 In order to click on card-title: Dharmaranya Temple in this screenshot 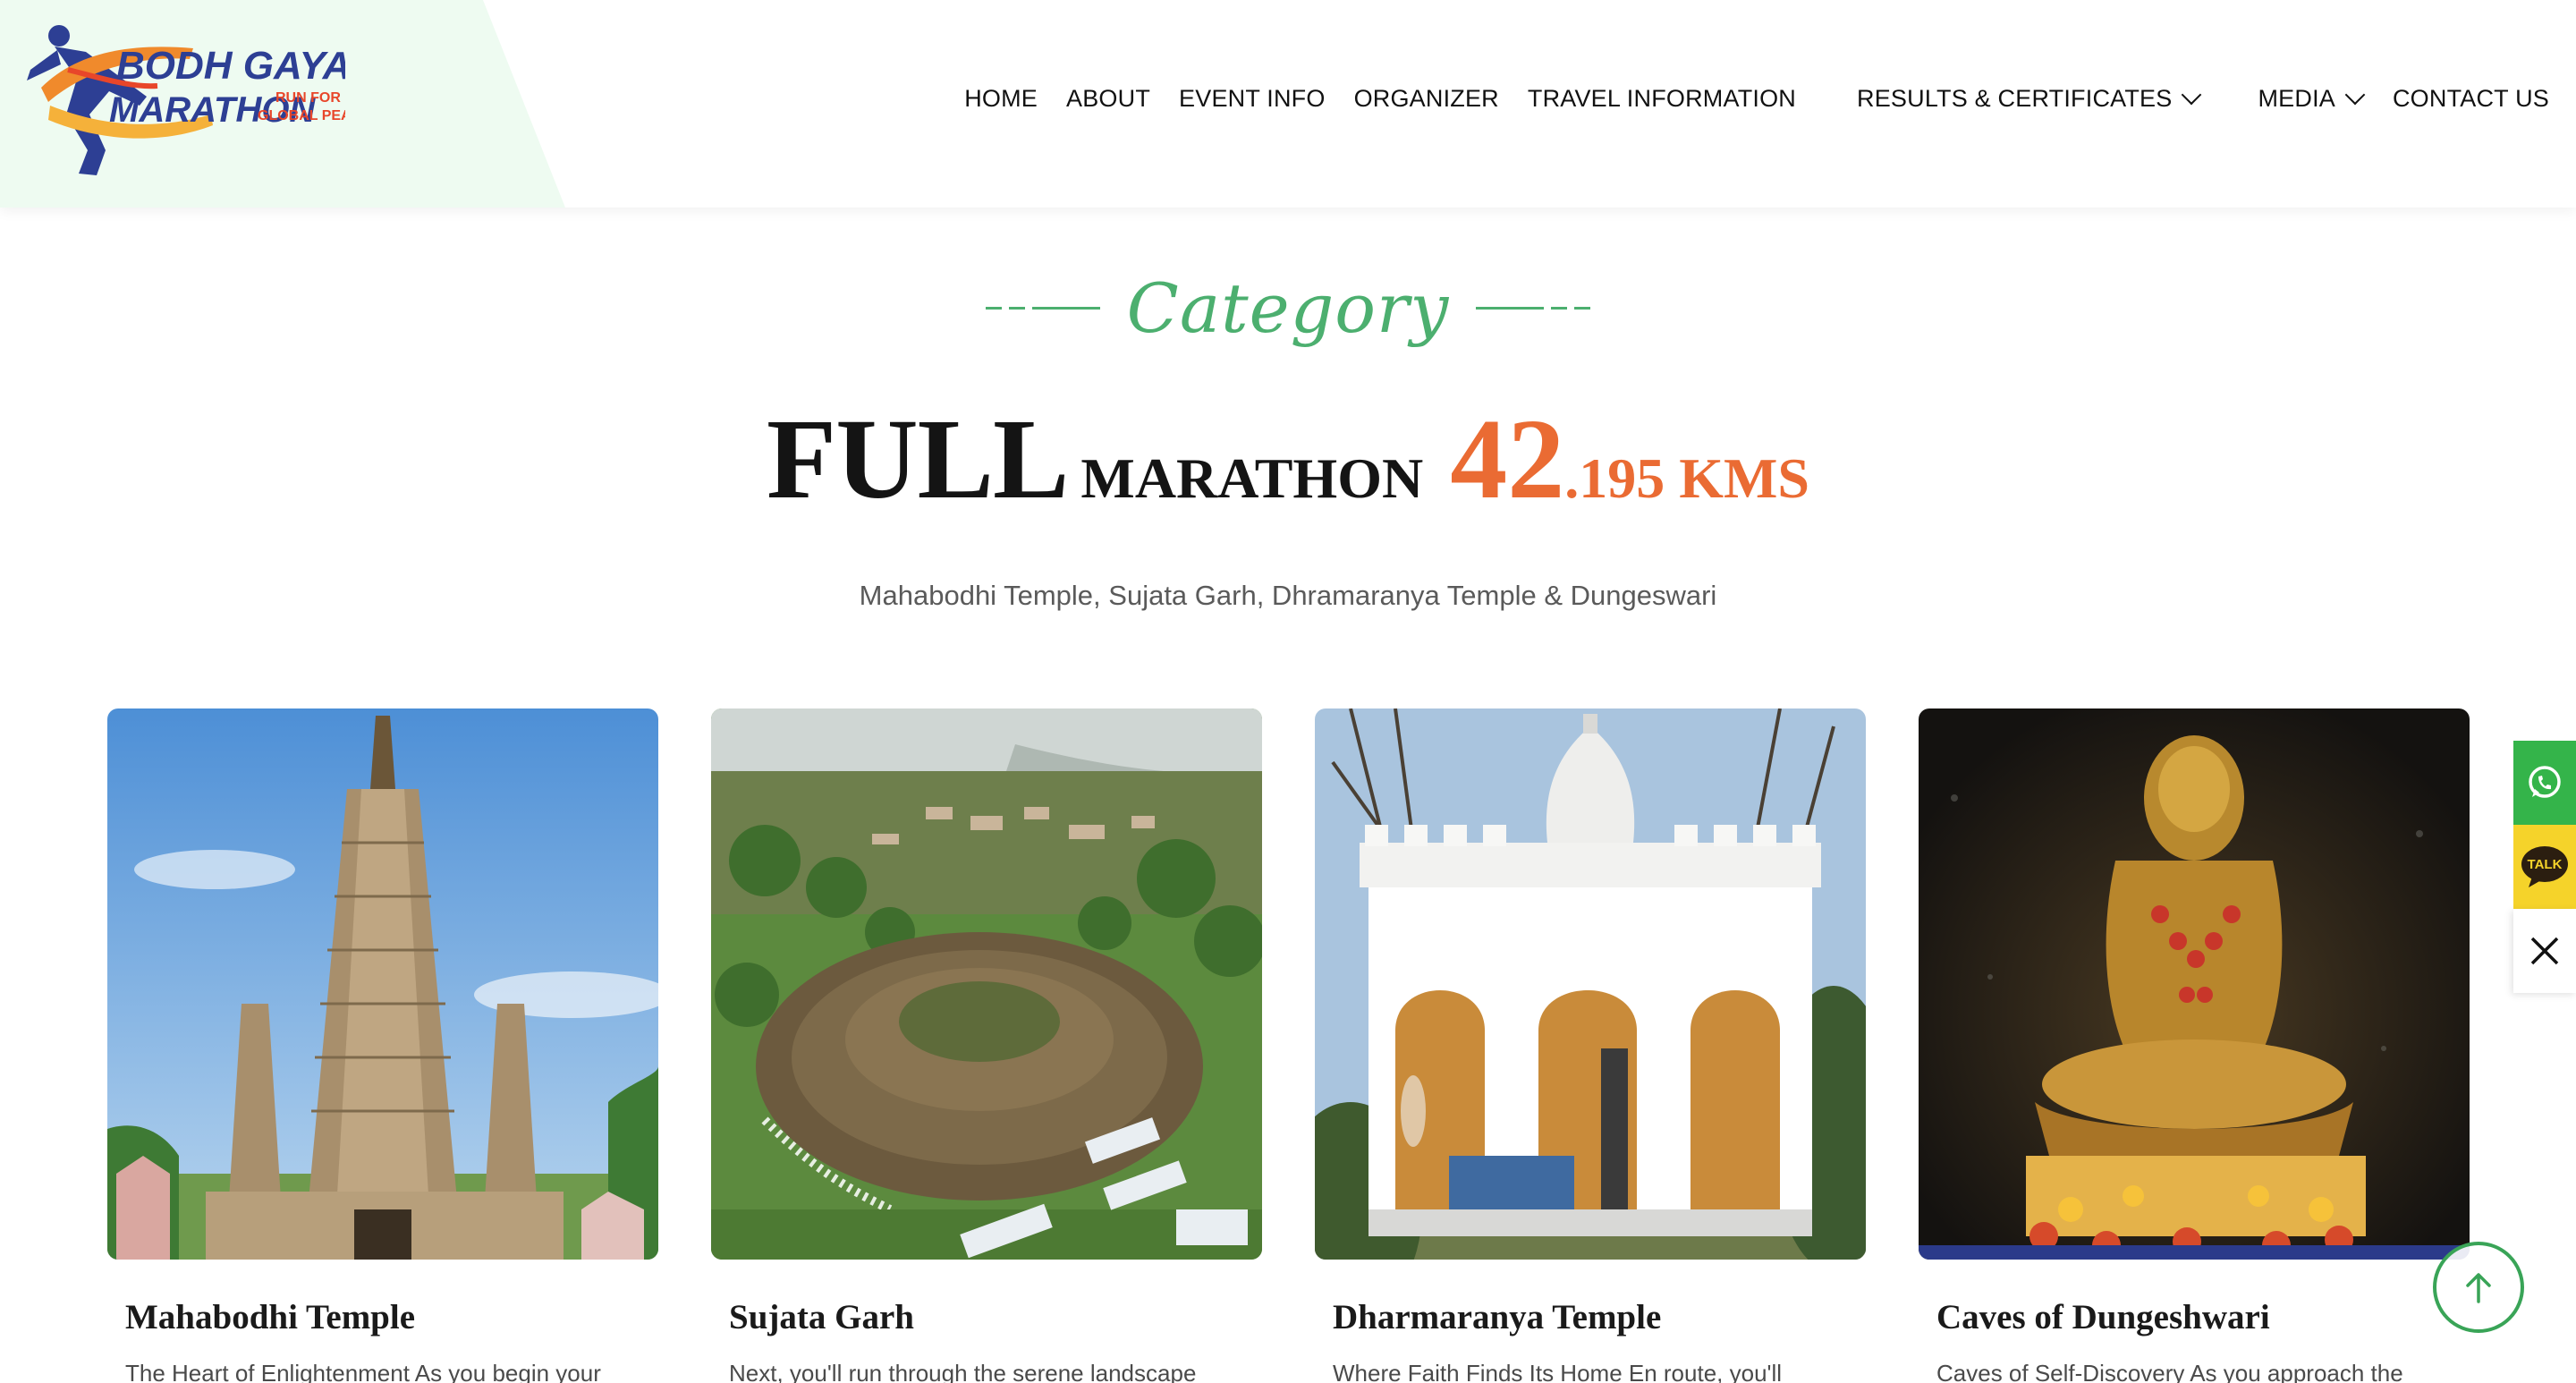, I will do `click(1497, 1317)`.